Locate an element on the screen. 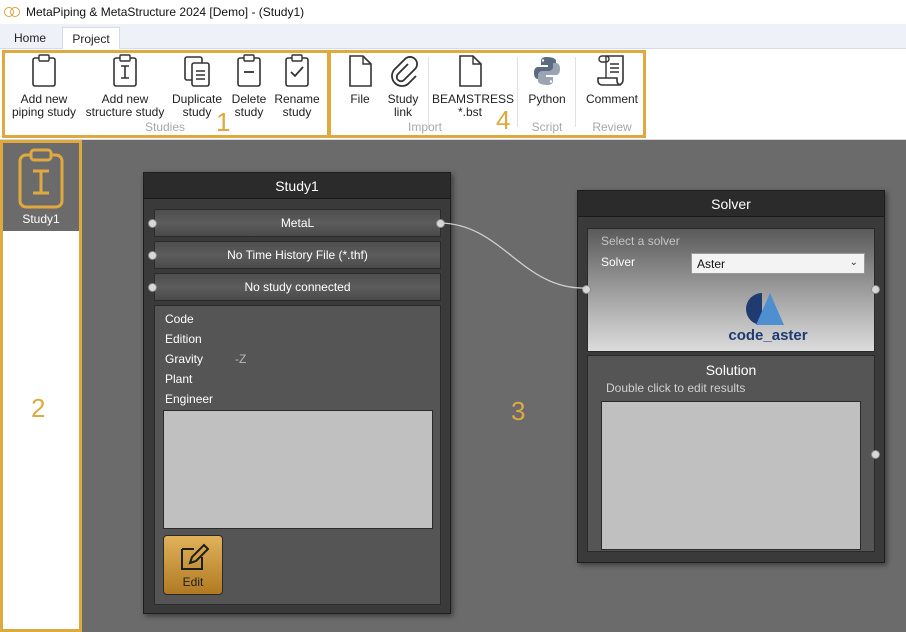 The width and height of the screenshot is (906, 632). study-link-button: Study link is located at coordinates (403, 86).